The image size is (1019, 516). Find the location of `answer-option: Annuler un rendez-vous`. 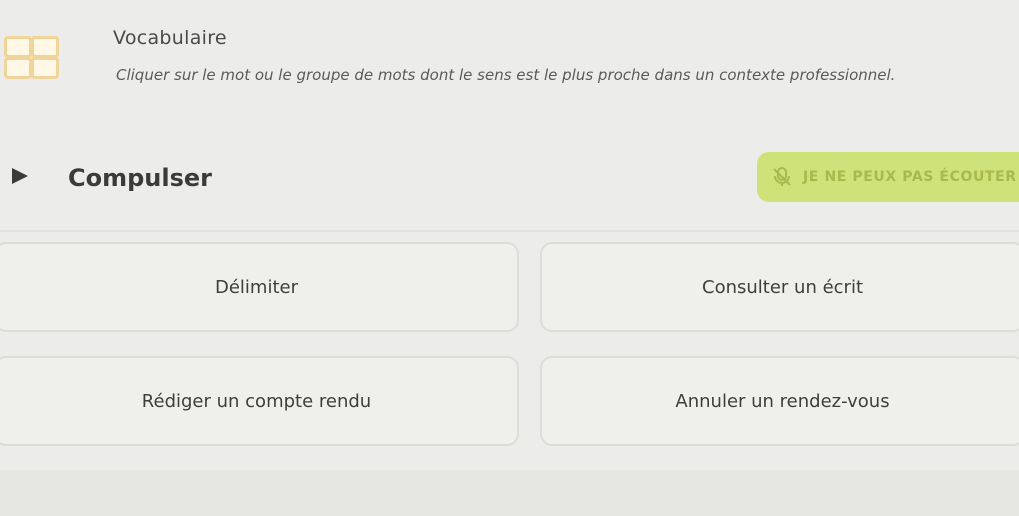

answer-option: Annuler un rendez-vous is located at coordinates (779, 401).